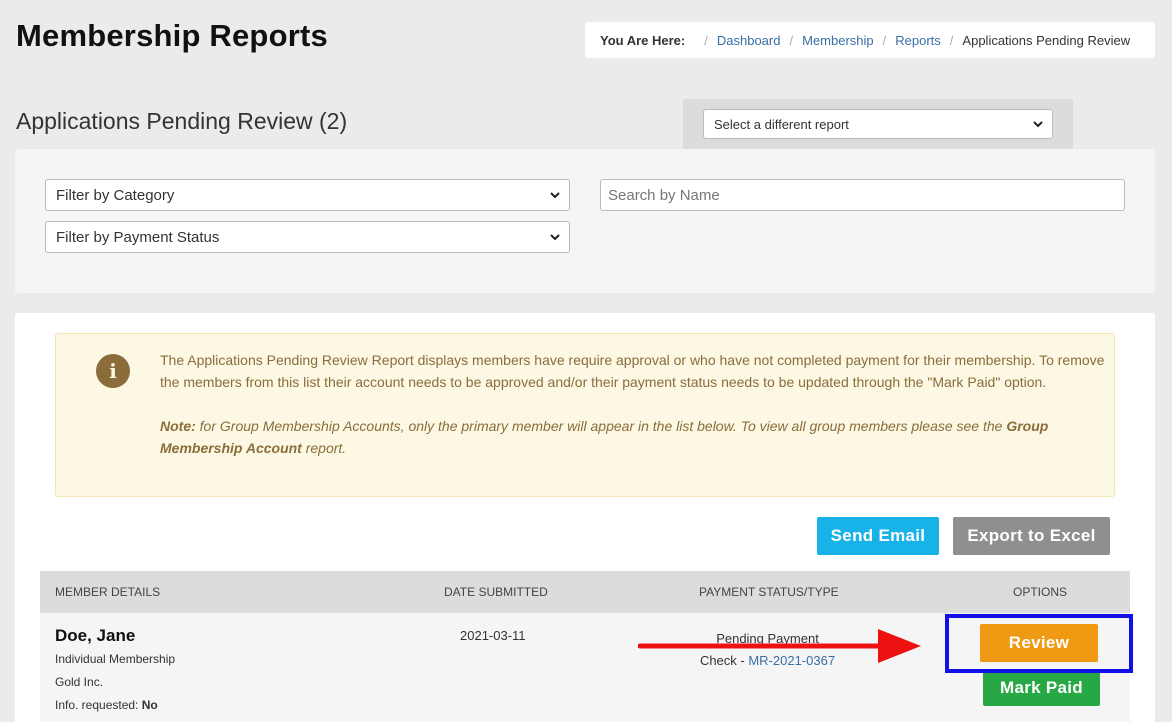 The image size is (1172, 722). Describe the element at coordinates (307, 195) in the screenshot. I see `category-filter-select: Filter by Category` at that location.